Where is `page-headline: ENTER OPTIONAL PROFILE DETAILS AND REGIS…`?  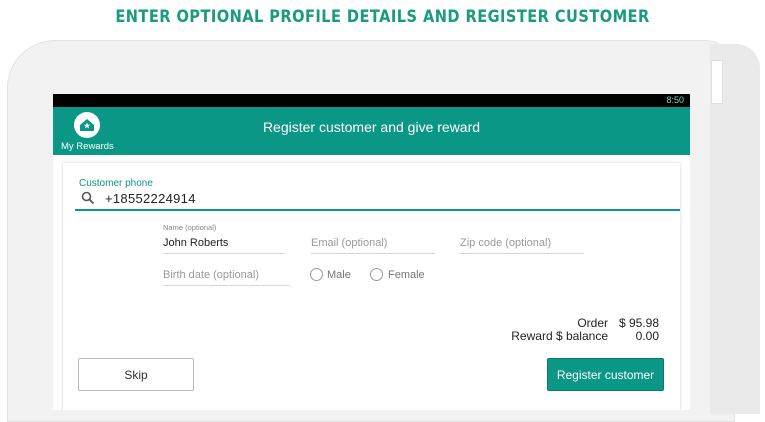 page-headline: ENTER OPTIONAL PROFILE DETAILS AND REGIS… is located at coordinates (382, 17).